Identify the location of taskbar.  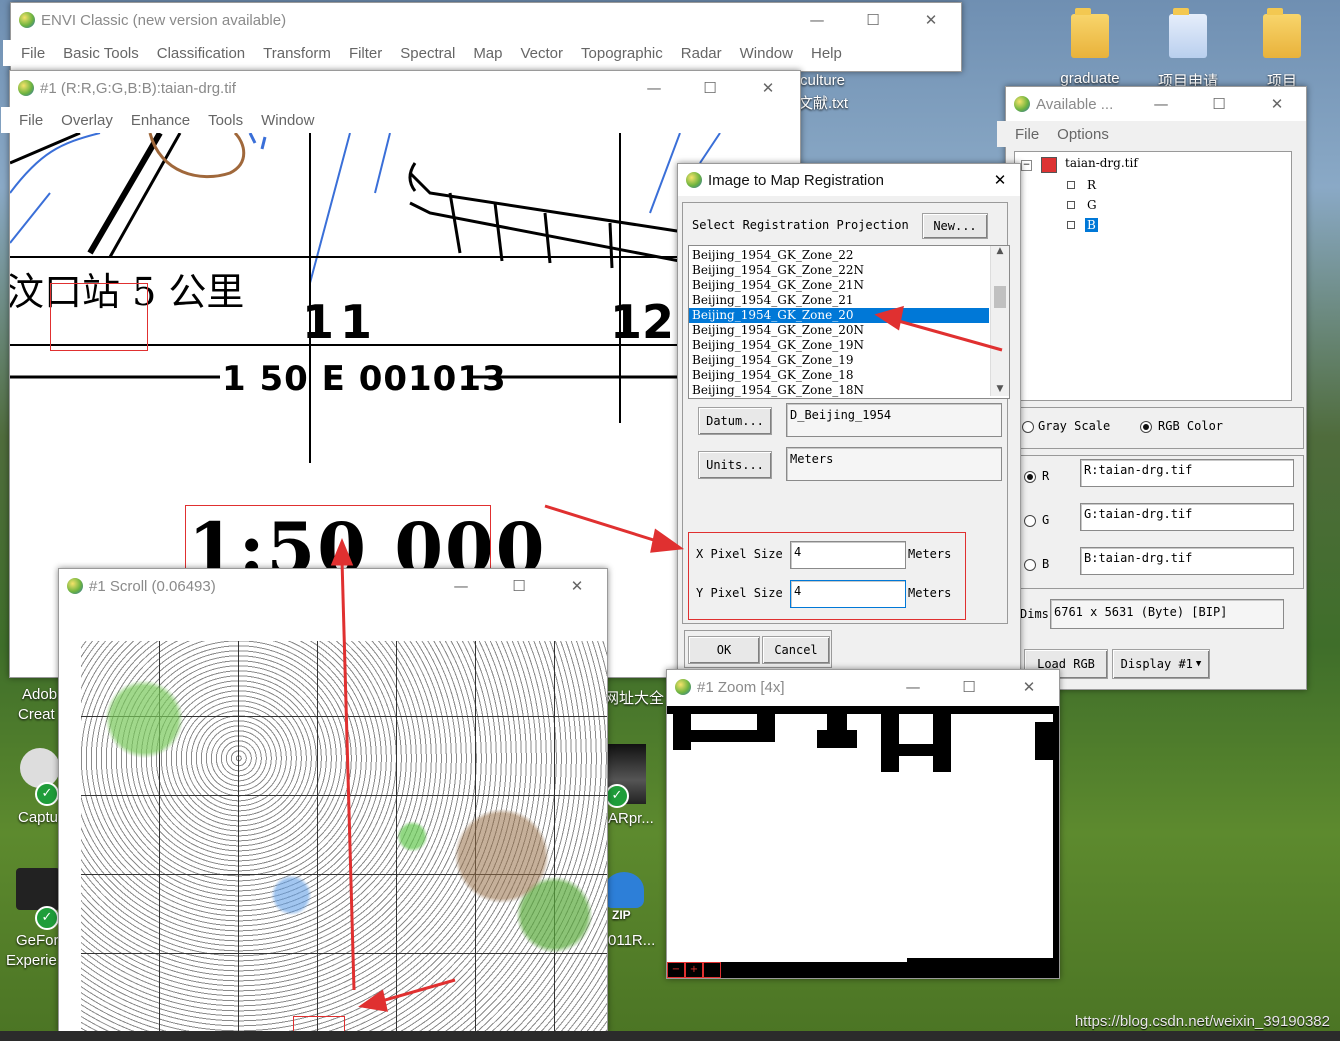
(670, 1036).